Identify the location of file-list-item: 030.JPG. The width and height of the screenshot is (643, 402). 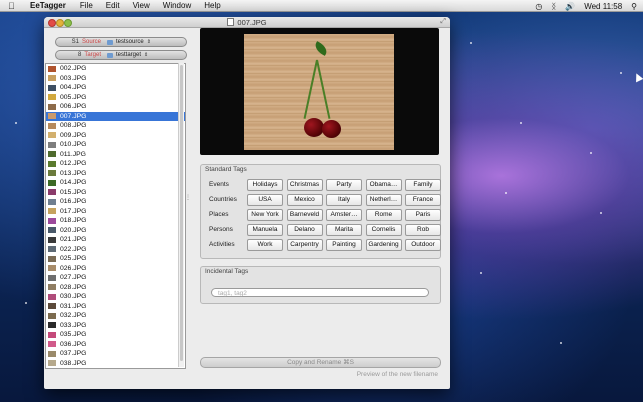
(115, 297).